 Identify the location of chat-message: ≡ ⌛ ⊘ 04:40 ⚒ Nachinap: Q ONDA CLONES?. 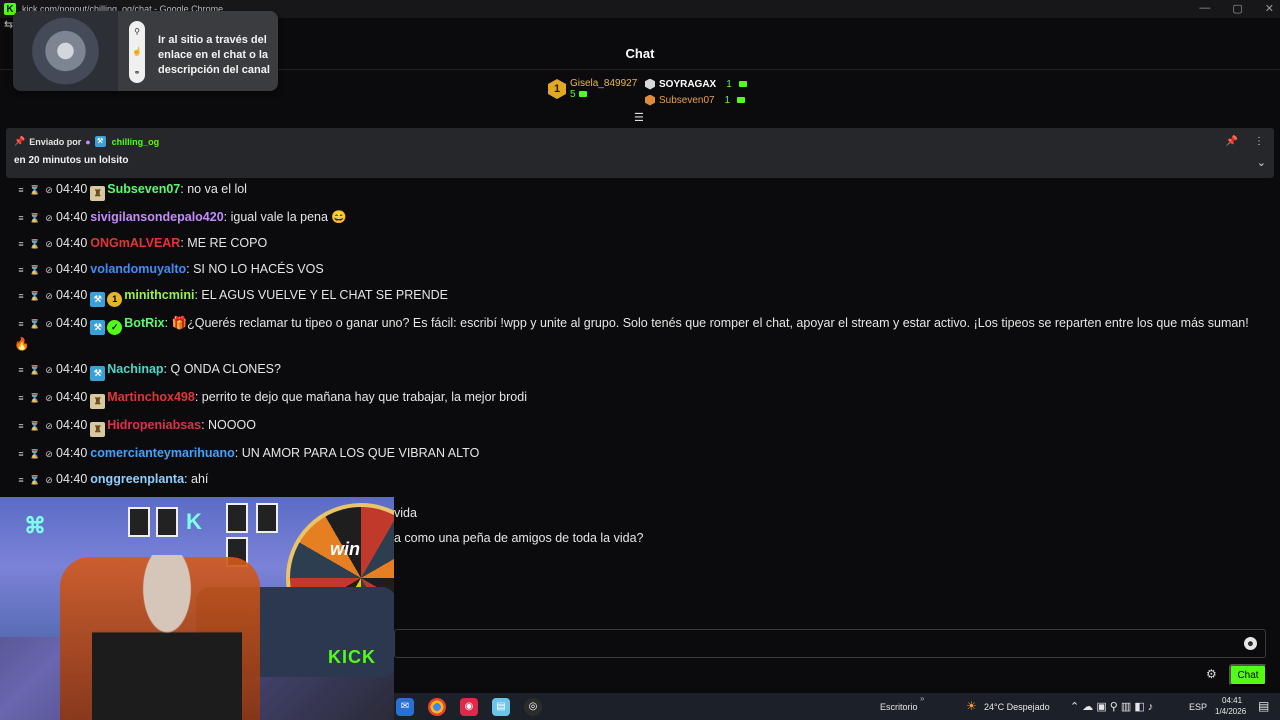
(639, 370).